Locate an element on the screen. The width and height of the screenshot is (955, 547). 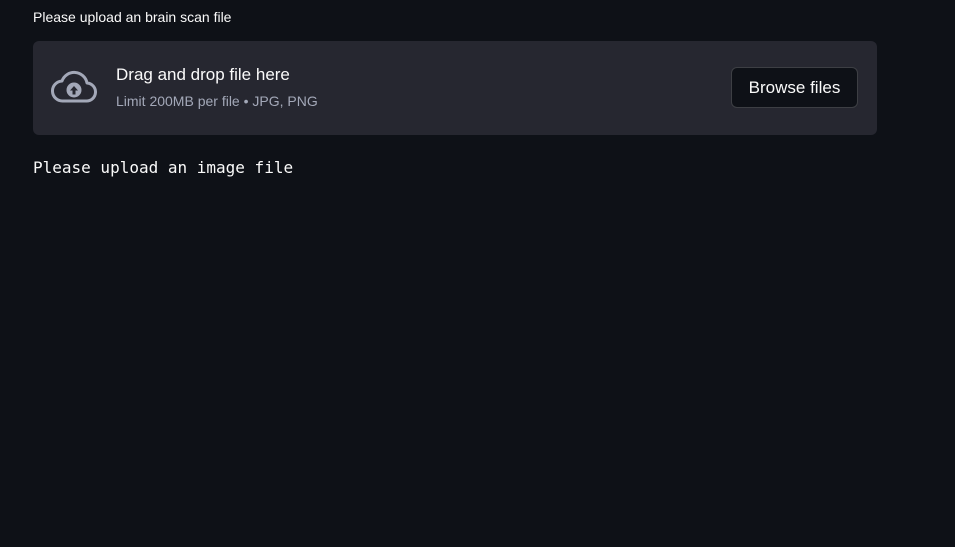
dropzone-title: Drag and drop file here is located at coordinates (203, 74).